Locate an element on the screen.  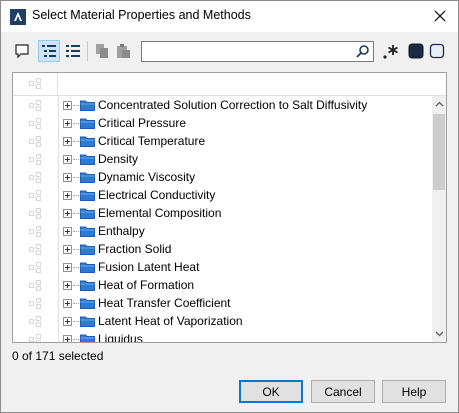
tree-row-label: Latent Heat of Vaporization is located at coordinates (170, 321).